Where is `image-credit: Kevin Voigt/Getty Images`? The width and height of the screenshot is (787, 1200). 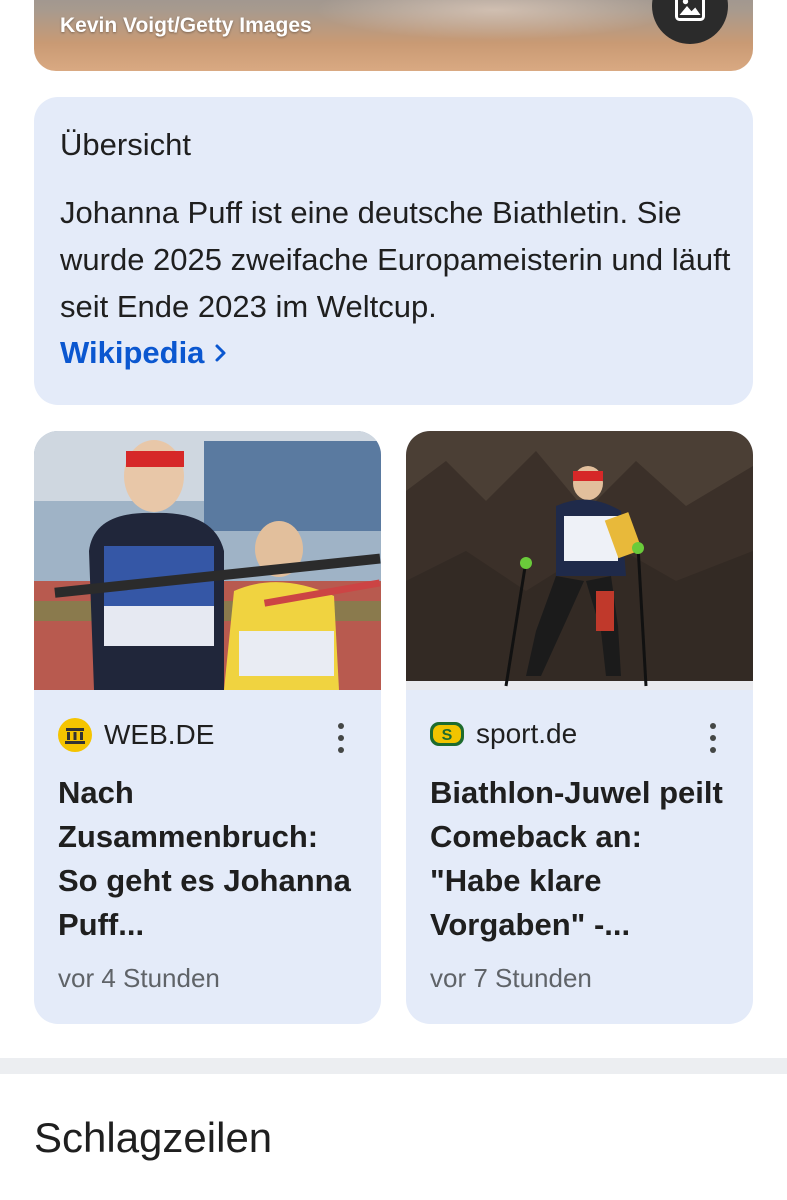
image-credit: Kevin Voigt/Getty Images is located at coordinates (186, 25).